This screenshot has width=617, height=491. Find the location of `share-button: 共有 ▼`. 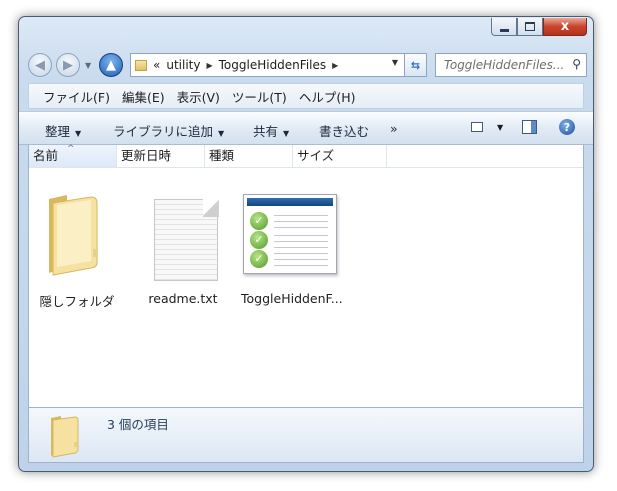

share-button: 共有 ▼ is located at coordinates (271, 130).